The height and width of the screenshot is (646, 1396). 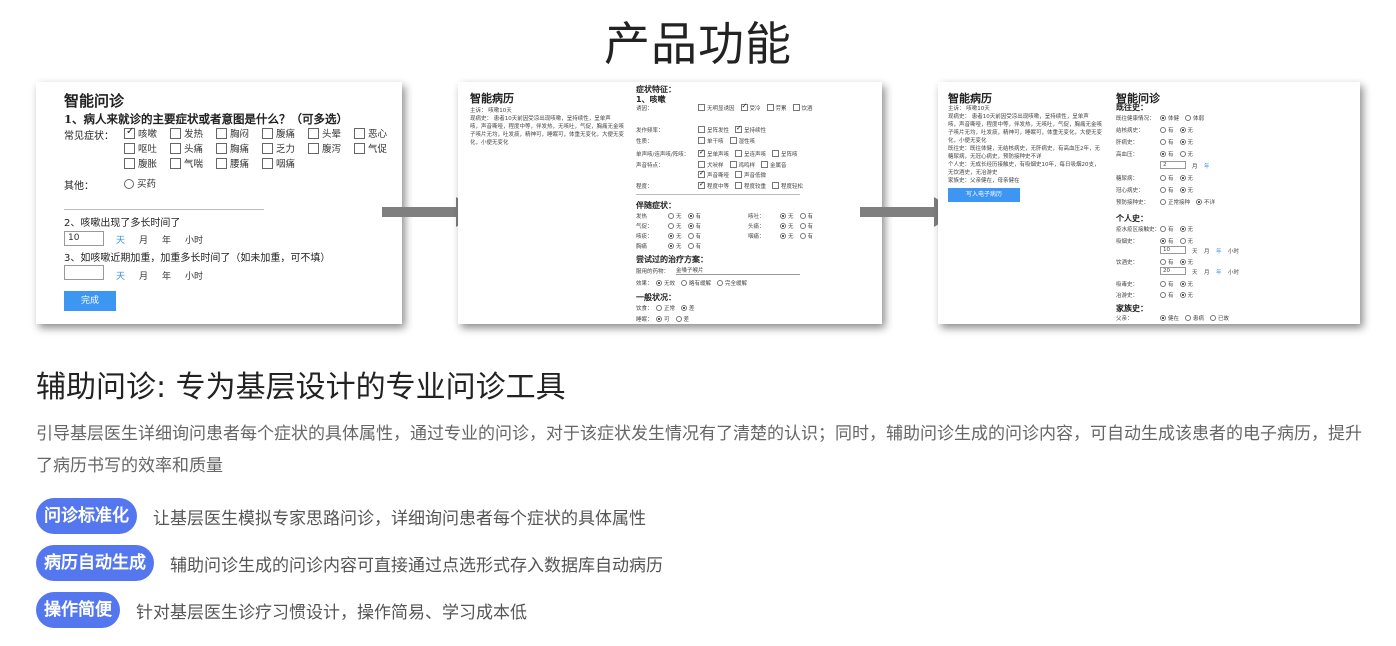 What do you see at coordinates (776, 108) in the screenshot?
I see `option-checkbox: 劳累` at bounding box center [776, 108].